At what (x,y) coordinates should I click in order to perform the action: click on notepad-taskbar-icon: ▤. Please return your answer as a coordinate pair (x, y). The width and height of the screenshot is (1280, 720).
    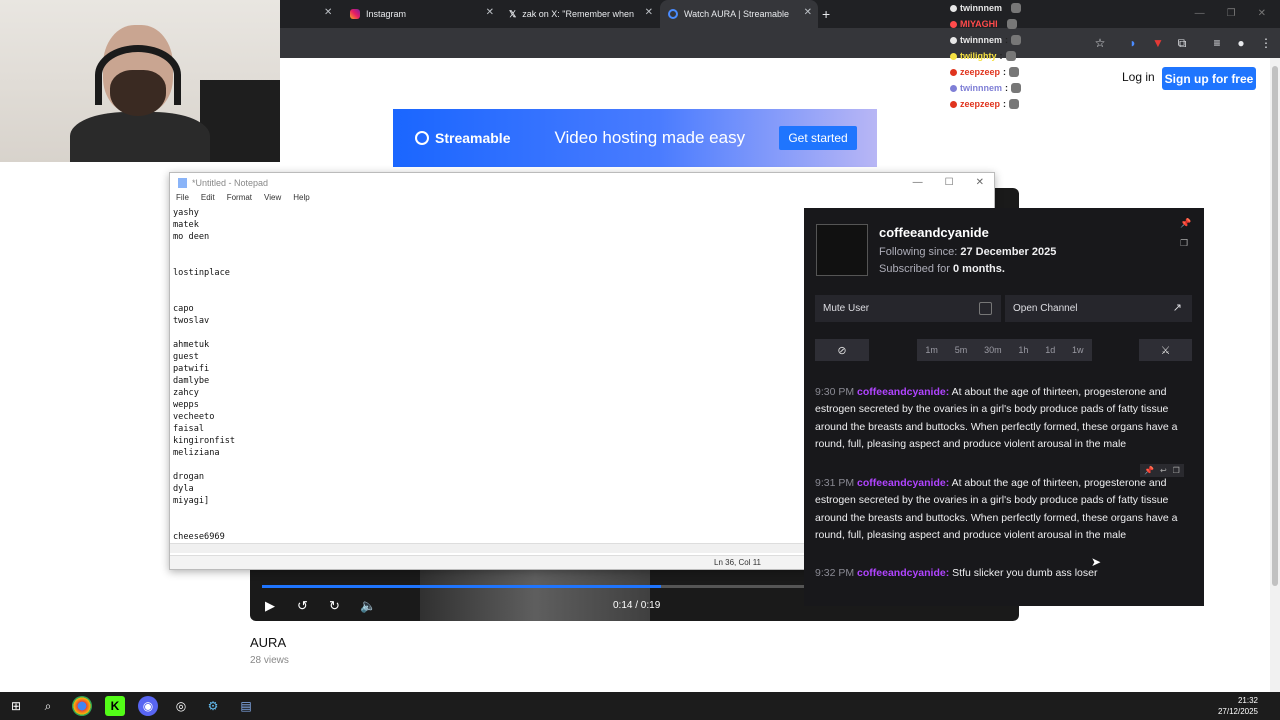
    Looking at the image, I should click on (246, 706).